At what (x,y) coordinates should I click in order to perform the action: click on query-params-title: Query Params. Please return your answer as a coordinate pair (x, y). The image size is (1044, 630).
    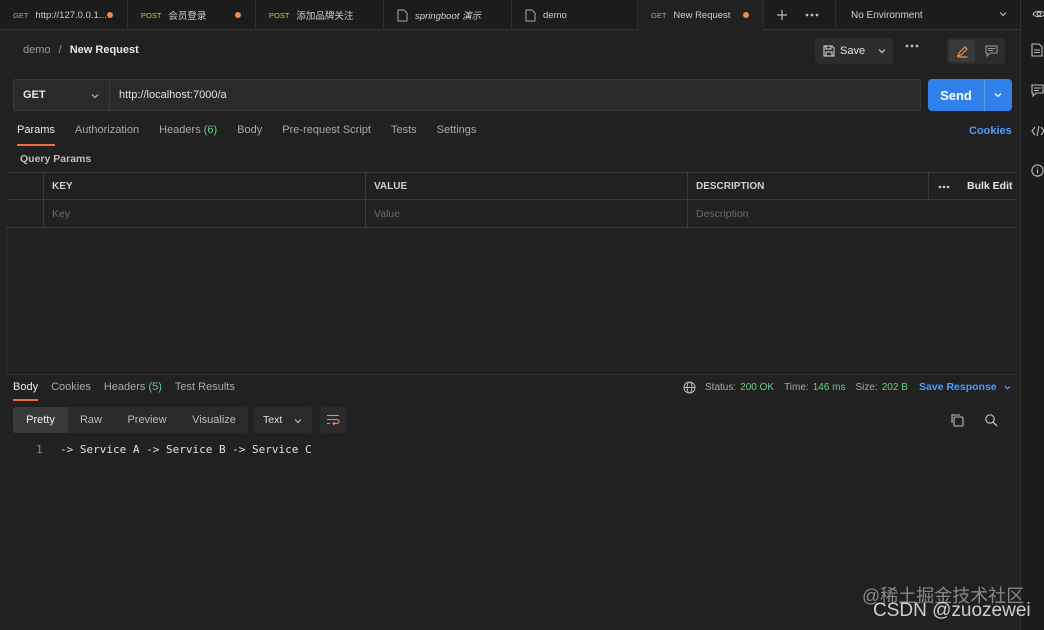
    Looking at the image, I should click on (56, 159).